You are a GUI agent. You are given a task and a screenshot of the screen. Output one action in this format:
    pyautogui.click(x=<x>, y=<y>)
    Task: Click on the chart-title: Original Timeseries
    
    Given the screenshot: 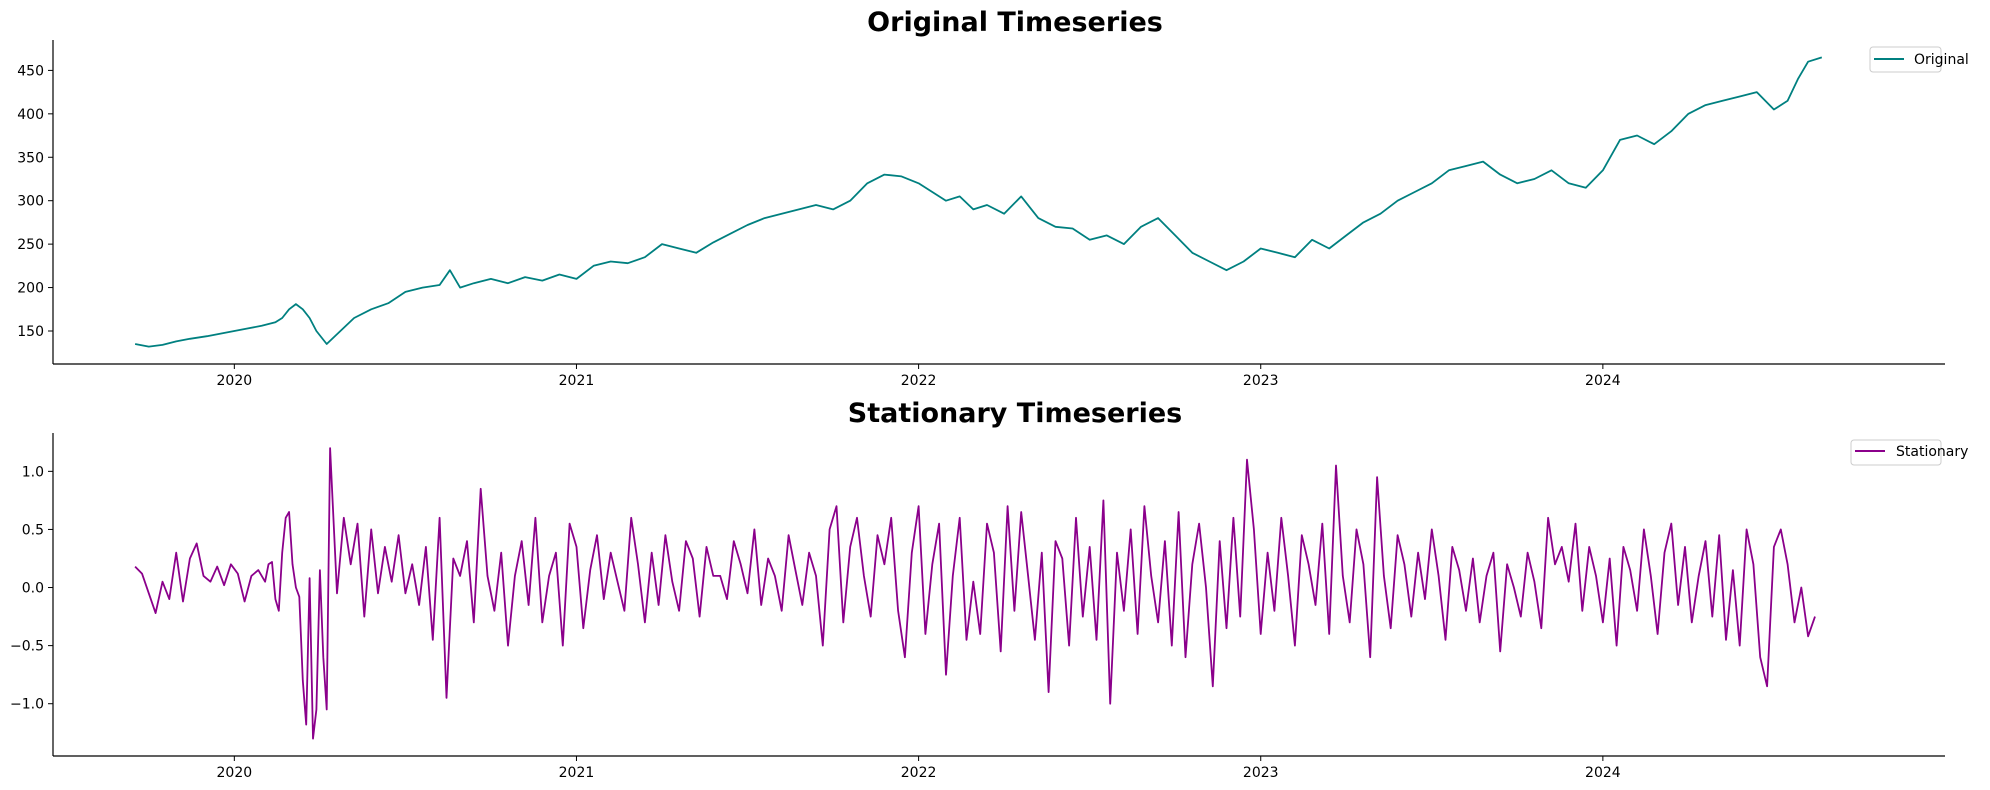 What is the action you would take?
    pyautogui.click(x=1015, y=22)
    